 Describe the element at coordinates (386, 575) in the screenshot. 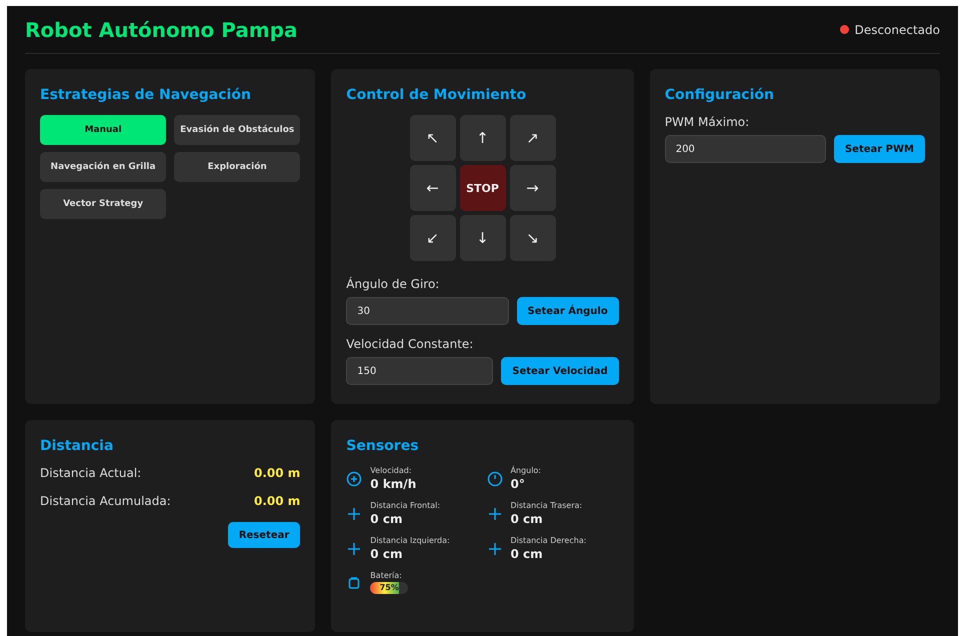

I see `sensor-label: Batería:` at that location.